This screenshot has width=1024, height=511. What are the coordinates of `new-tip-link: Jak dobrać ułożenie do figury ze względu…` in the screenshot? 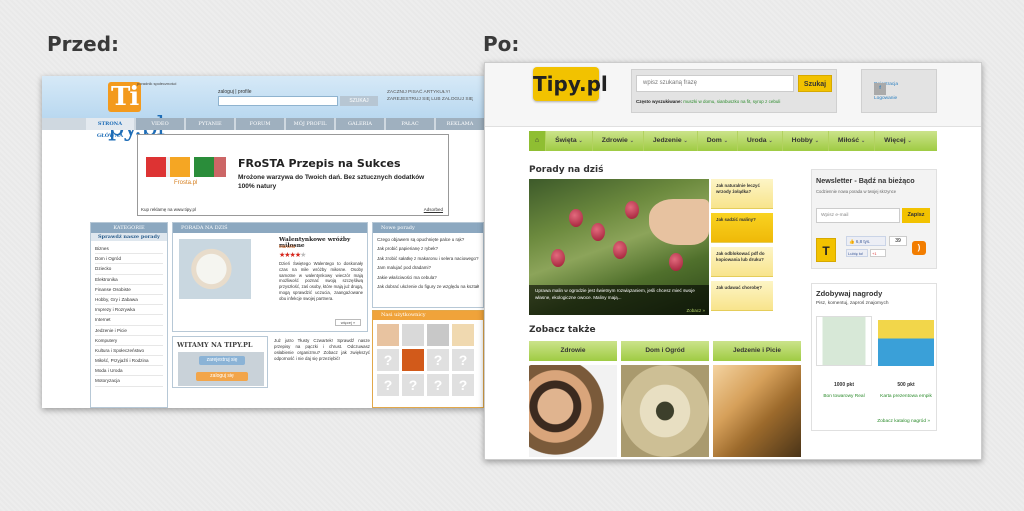 It's located at (428, 286).